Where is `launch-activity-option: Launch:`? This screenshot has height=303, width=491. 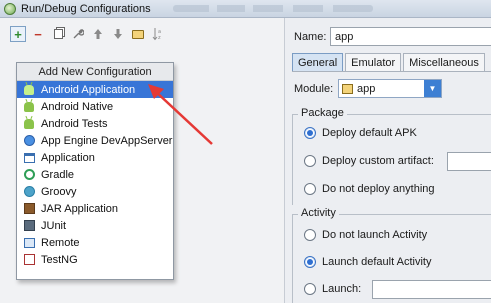 launch-activity-option: Launch: is located at coordinates (332, 289).